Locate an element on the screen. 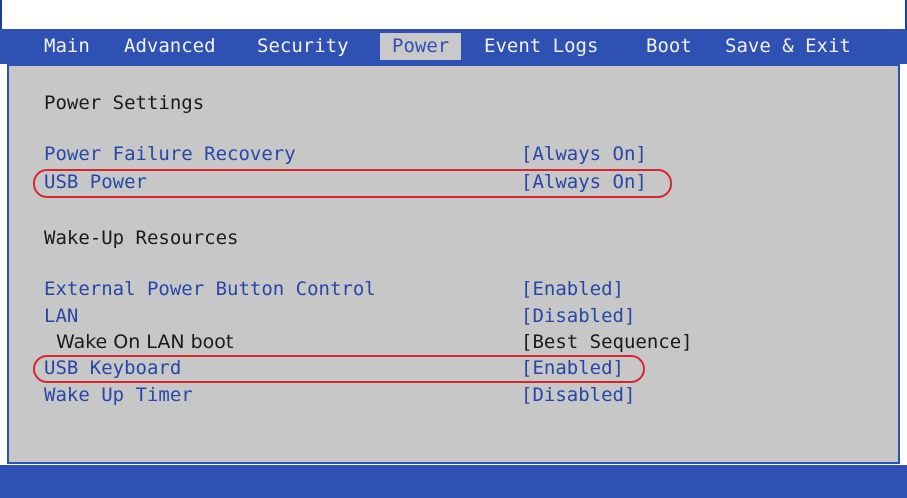  power-failure-recovery-label: Power Failure Recovery is located at coordinates (170, 154).